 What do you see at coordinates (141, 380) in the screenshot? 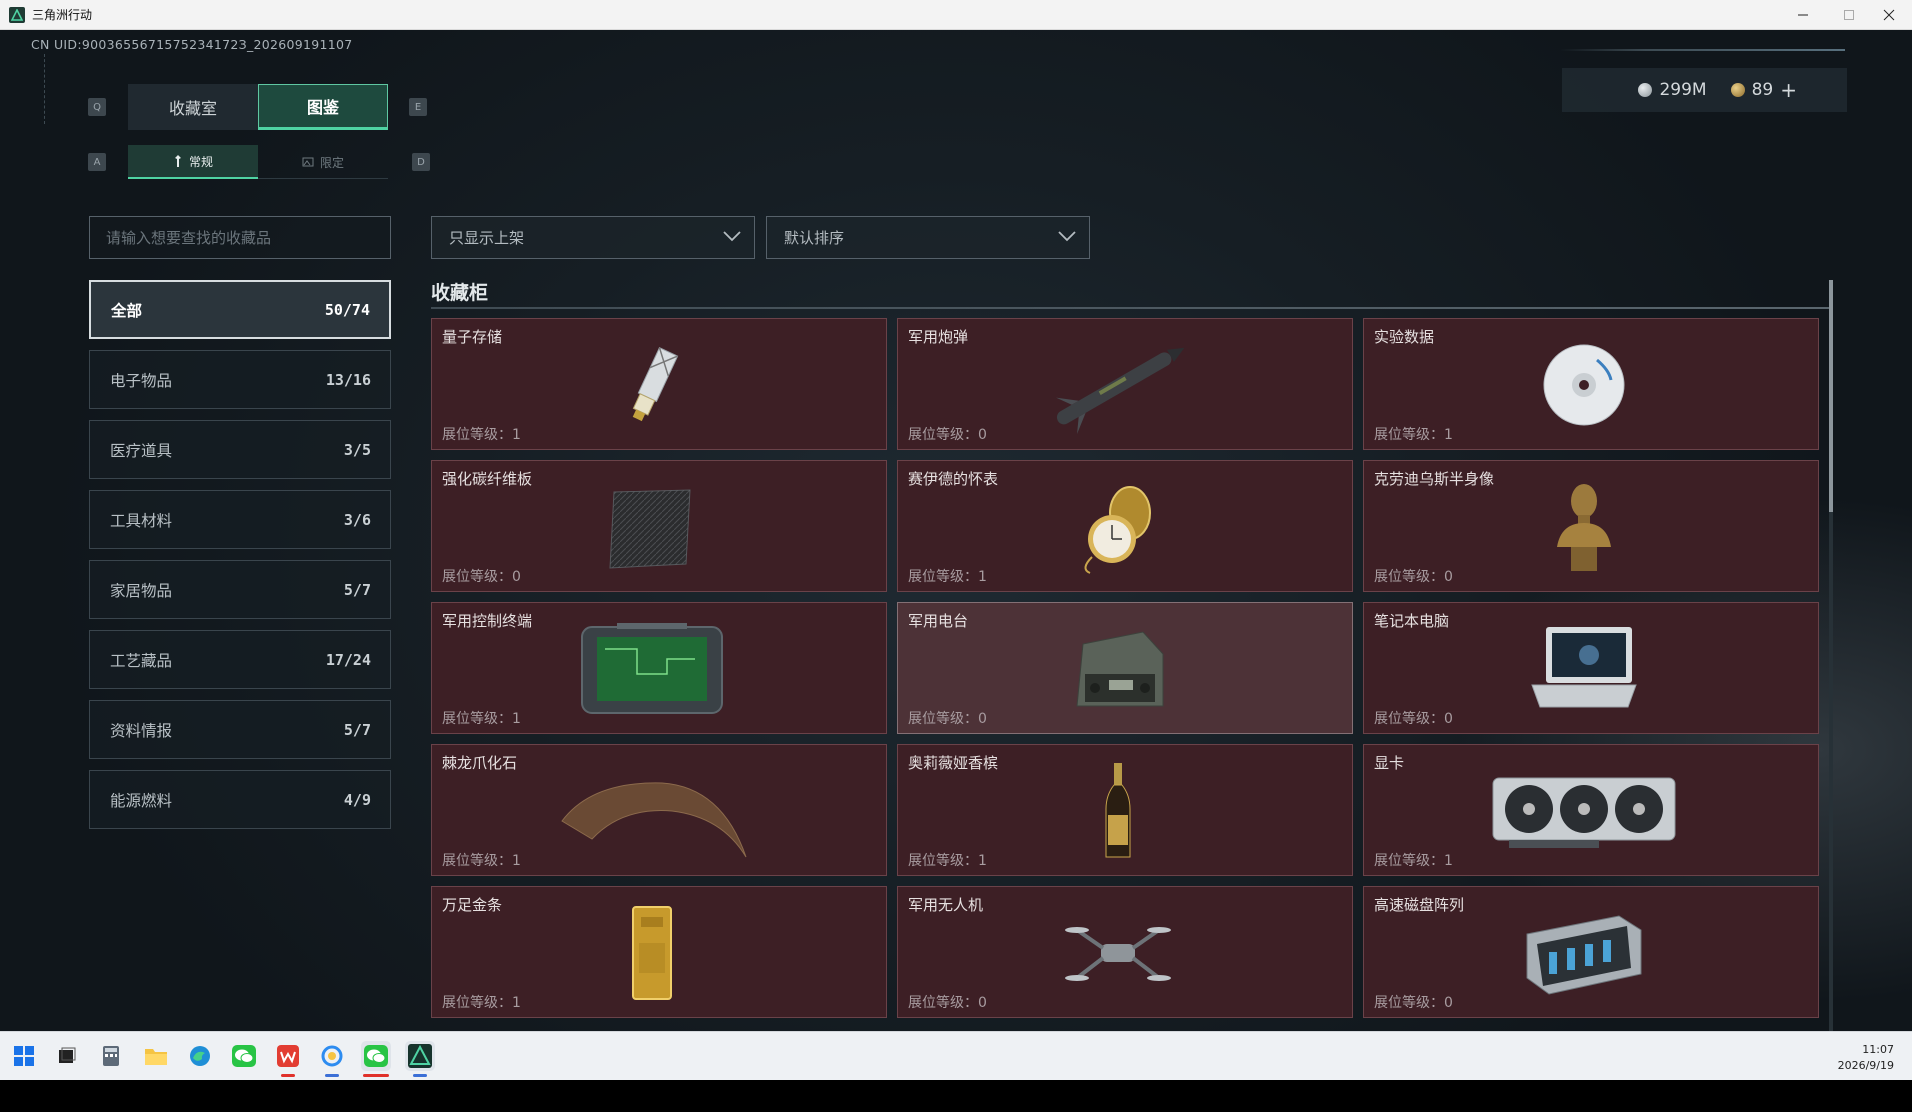
I see `category-label: 电子物品` at bounding box center [141, 380].